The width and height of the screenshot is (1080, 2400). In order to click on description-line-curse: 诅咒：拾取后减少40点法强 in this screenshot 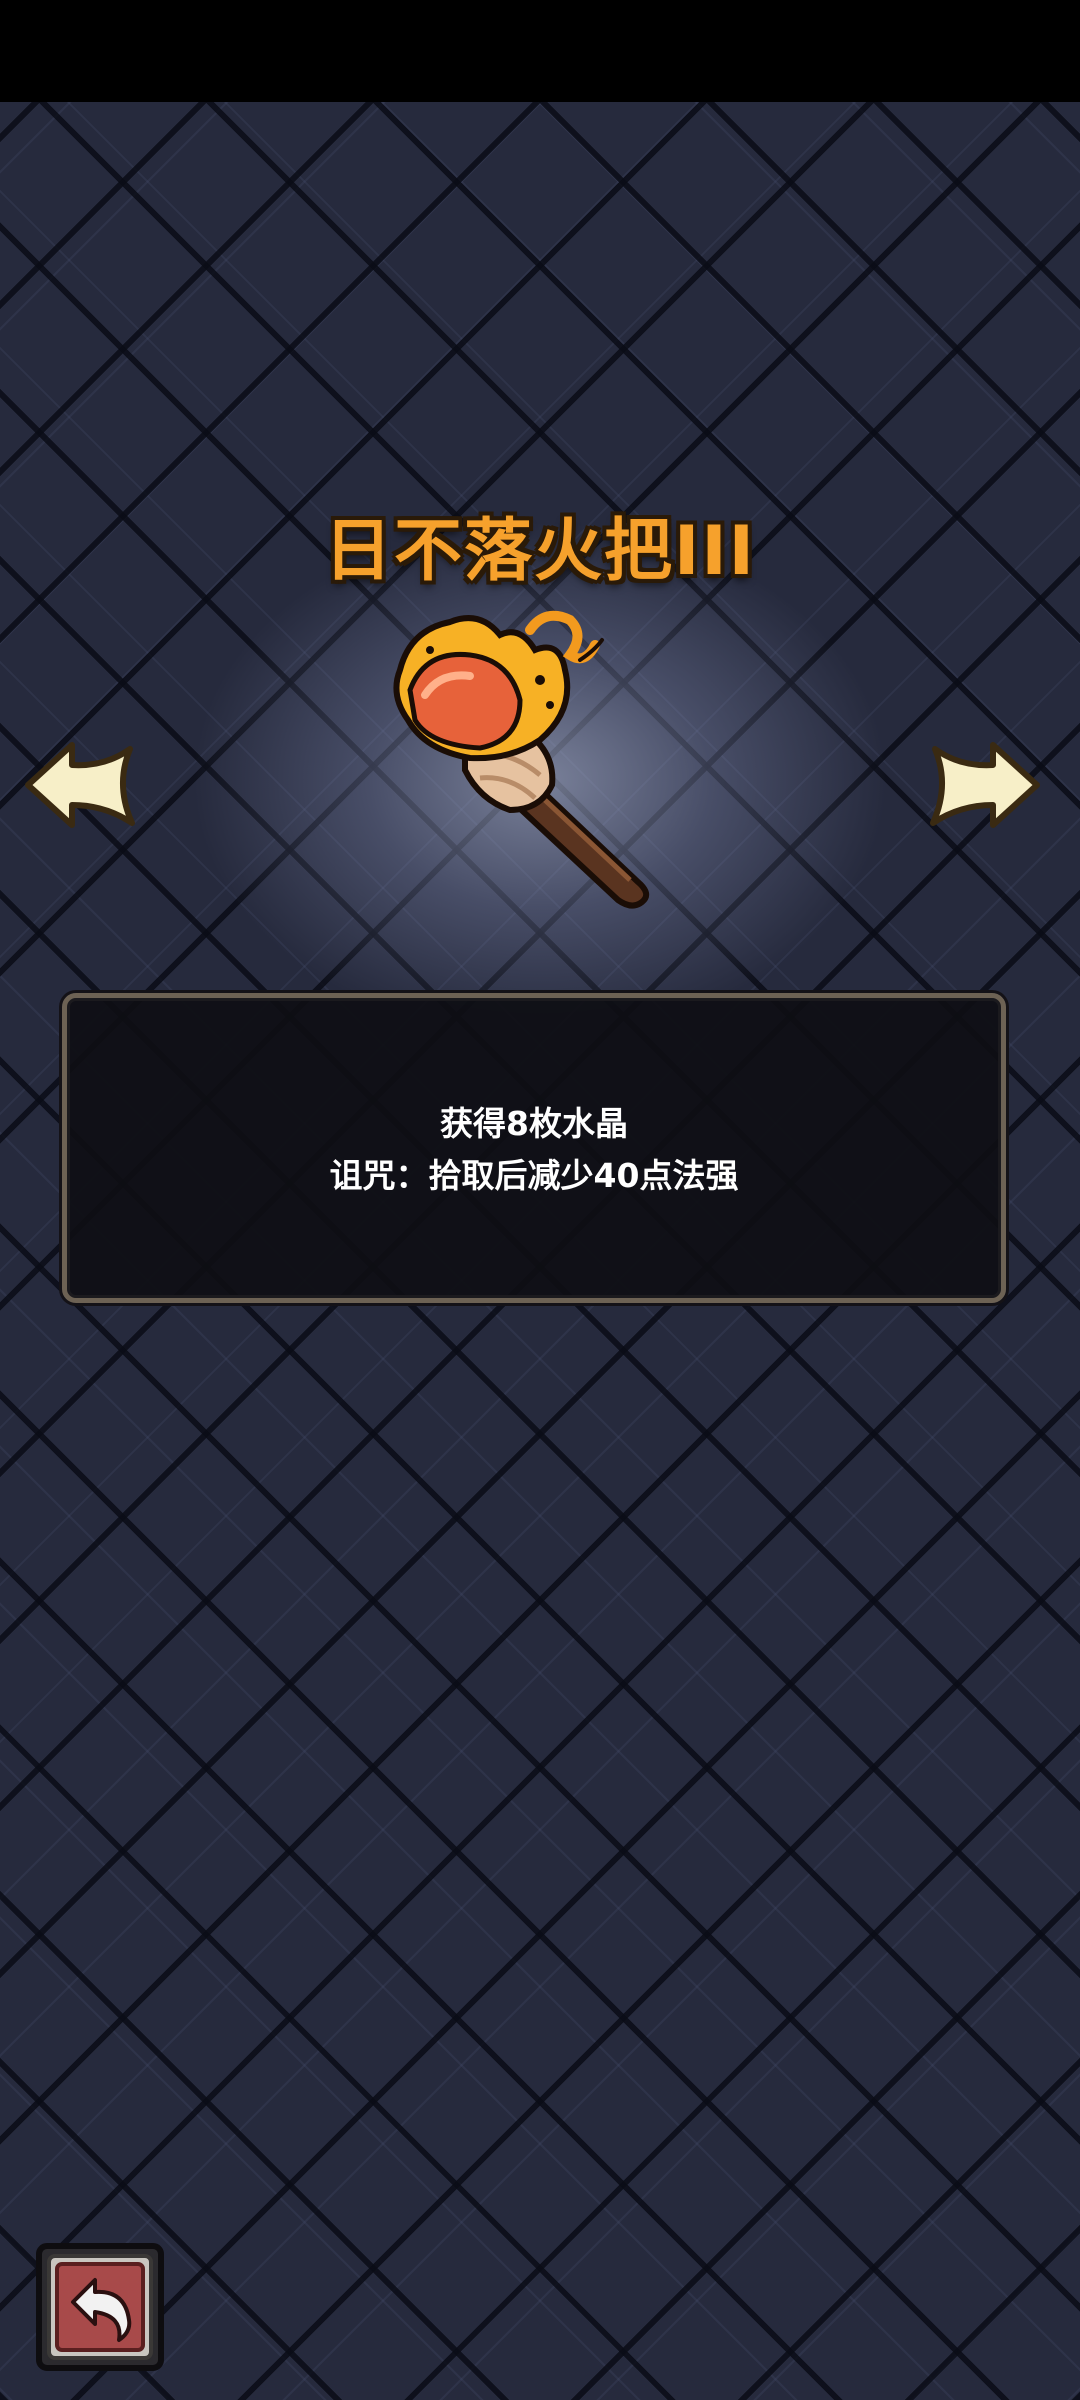, I will do `click(534, 1175)`.